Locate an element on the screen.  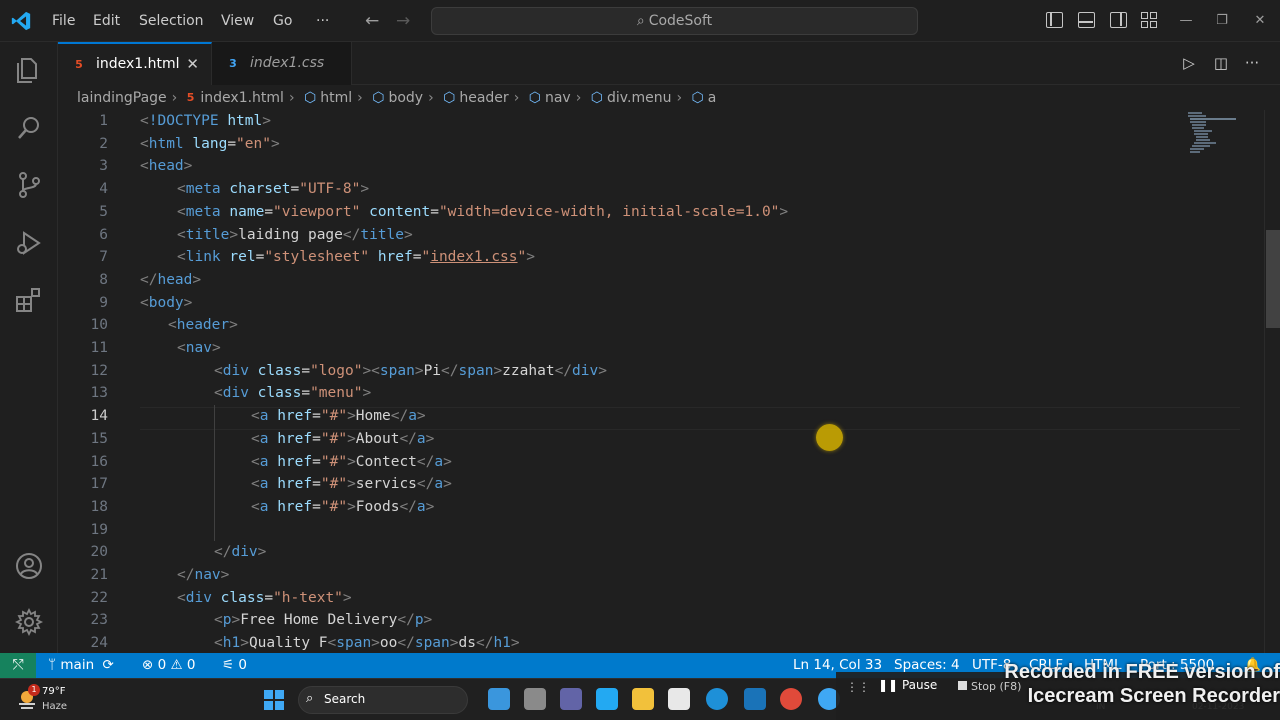
vscode-logo-icon is located at coordinates (21, 21).